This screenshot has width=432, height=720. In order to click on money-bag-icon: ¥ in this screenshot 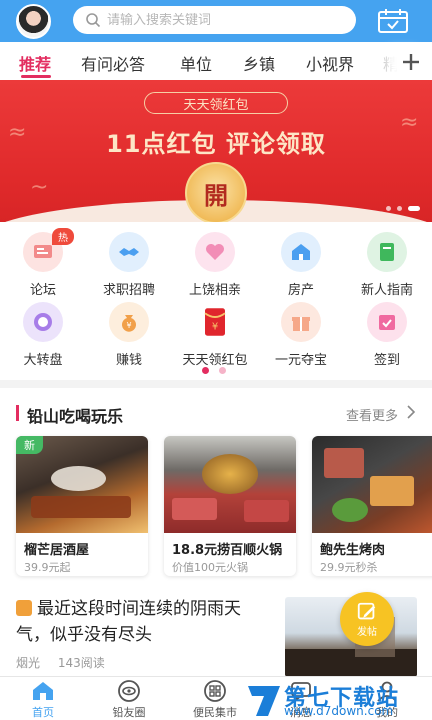, I will do `click(129, 322)`.